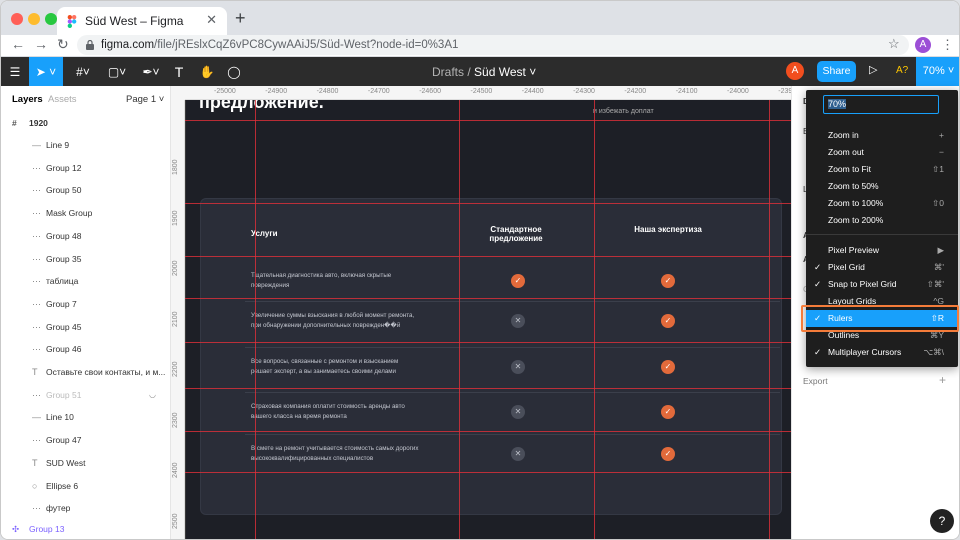 This screenshot has height=540, width=960. Describe the element at coordinates (63, 44) in the screenshot. I see `reload-icon: ↻` at that location.